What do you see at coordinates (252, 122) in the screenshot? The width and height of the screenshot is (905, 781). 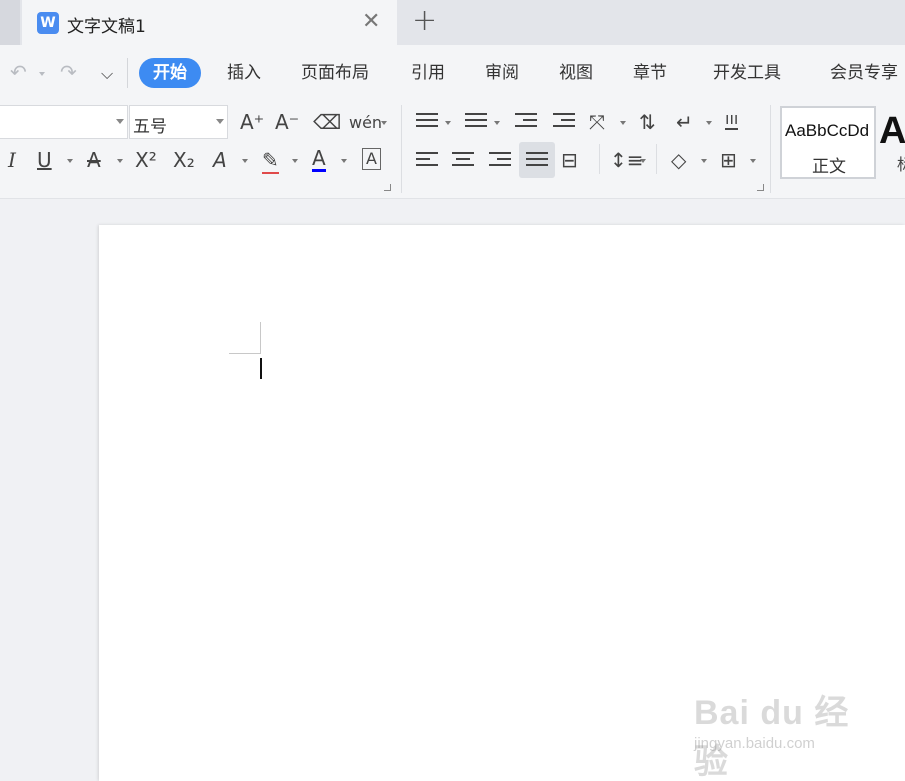 I see `grow-font-icon: A⁺` at bounding box center [252, 122].